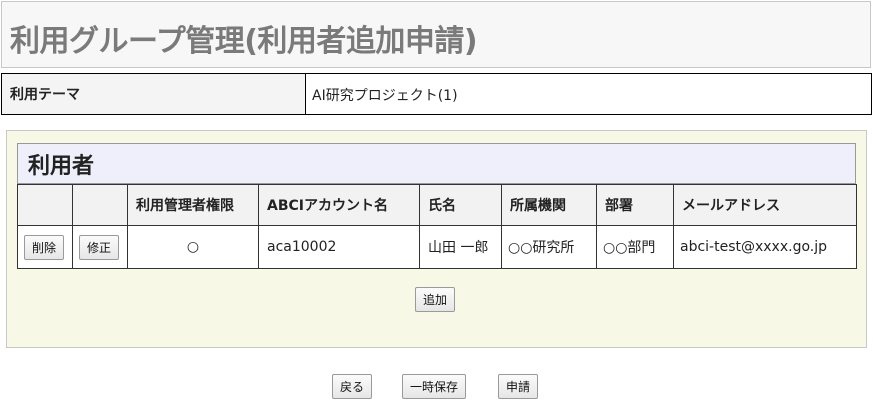 The width and height of the screenshot is (873, 408). What do you see at coordinates (61, 166) in the screenshot?
I see `users-section-title: 利用者` at bounding box center [61, 166].